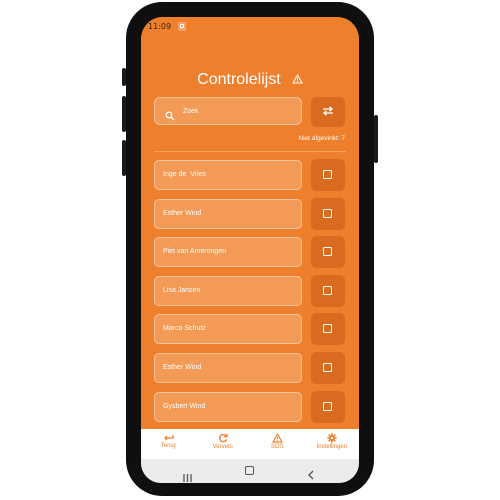  What do you see at coordinates (182, 290) in the screenshot?
I see `person-name: Lisa Jansen` at bounding box center [182, 290].